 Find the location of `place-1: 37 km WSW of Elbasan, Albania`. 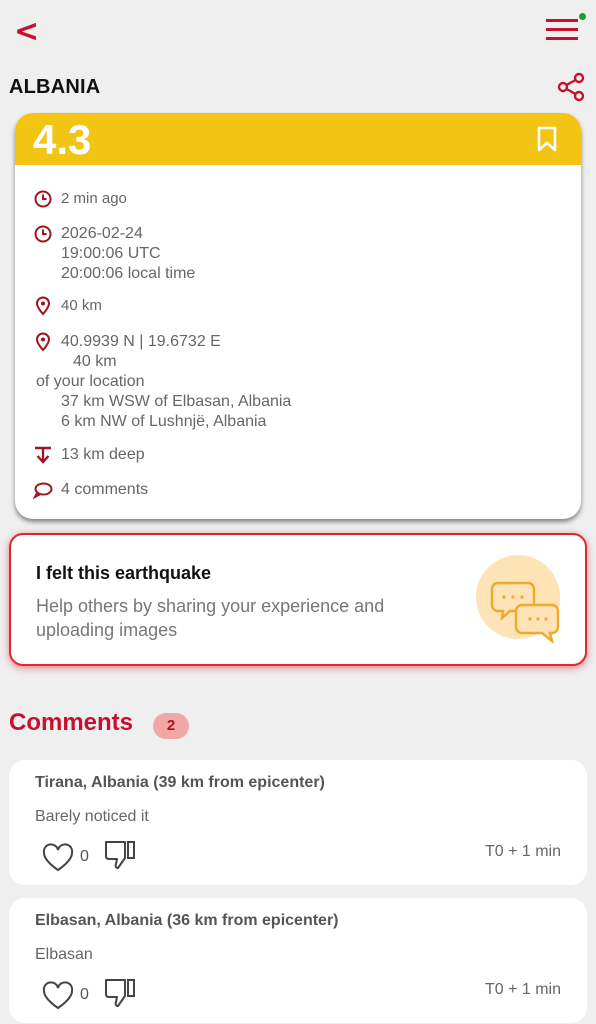

place-1: 37 km WSW of Elbasan, Albania is located at coordinates (176, 401).